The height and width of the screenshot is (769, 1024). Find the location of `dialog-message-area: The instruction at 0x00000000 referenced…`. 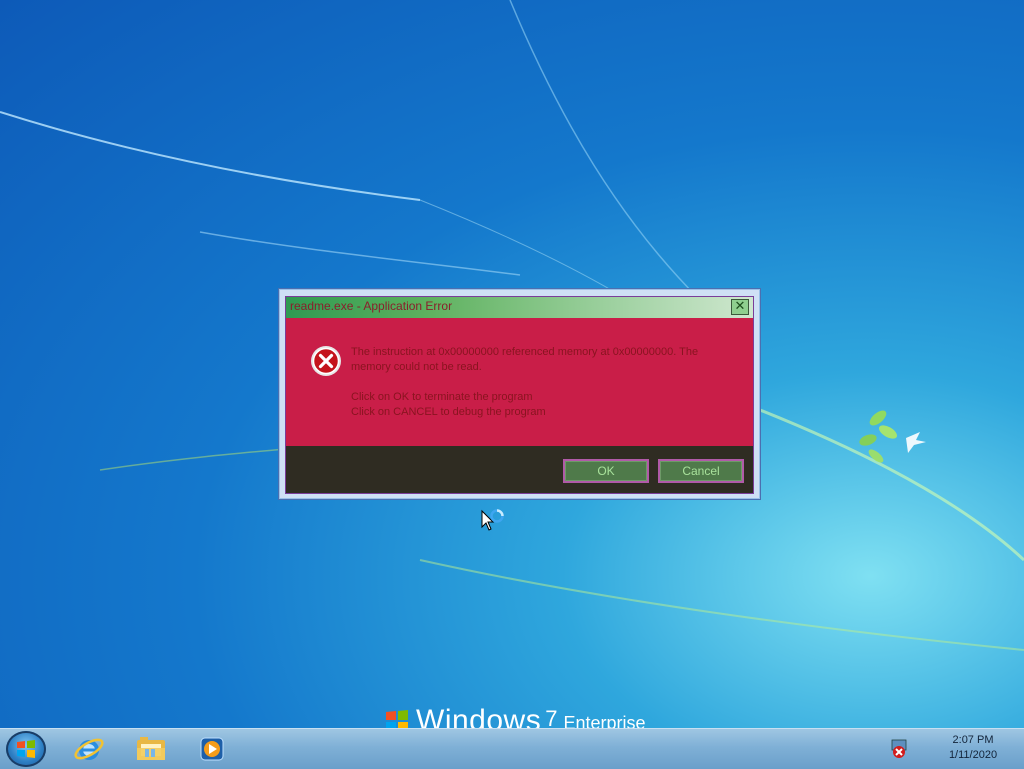

dialog-message-area: The instruction at 0x00000000 referenced… is located at coordinates (519, 382).